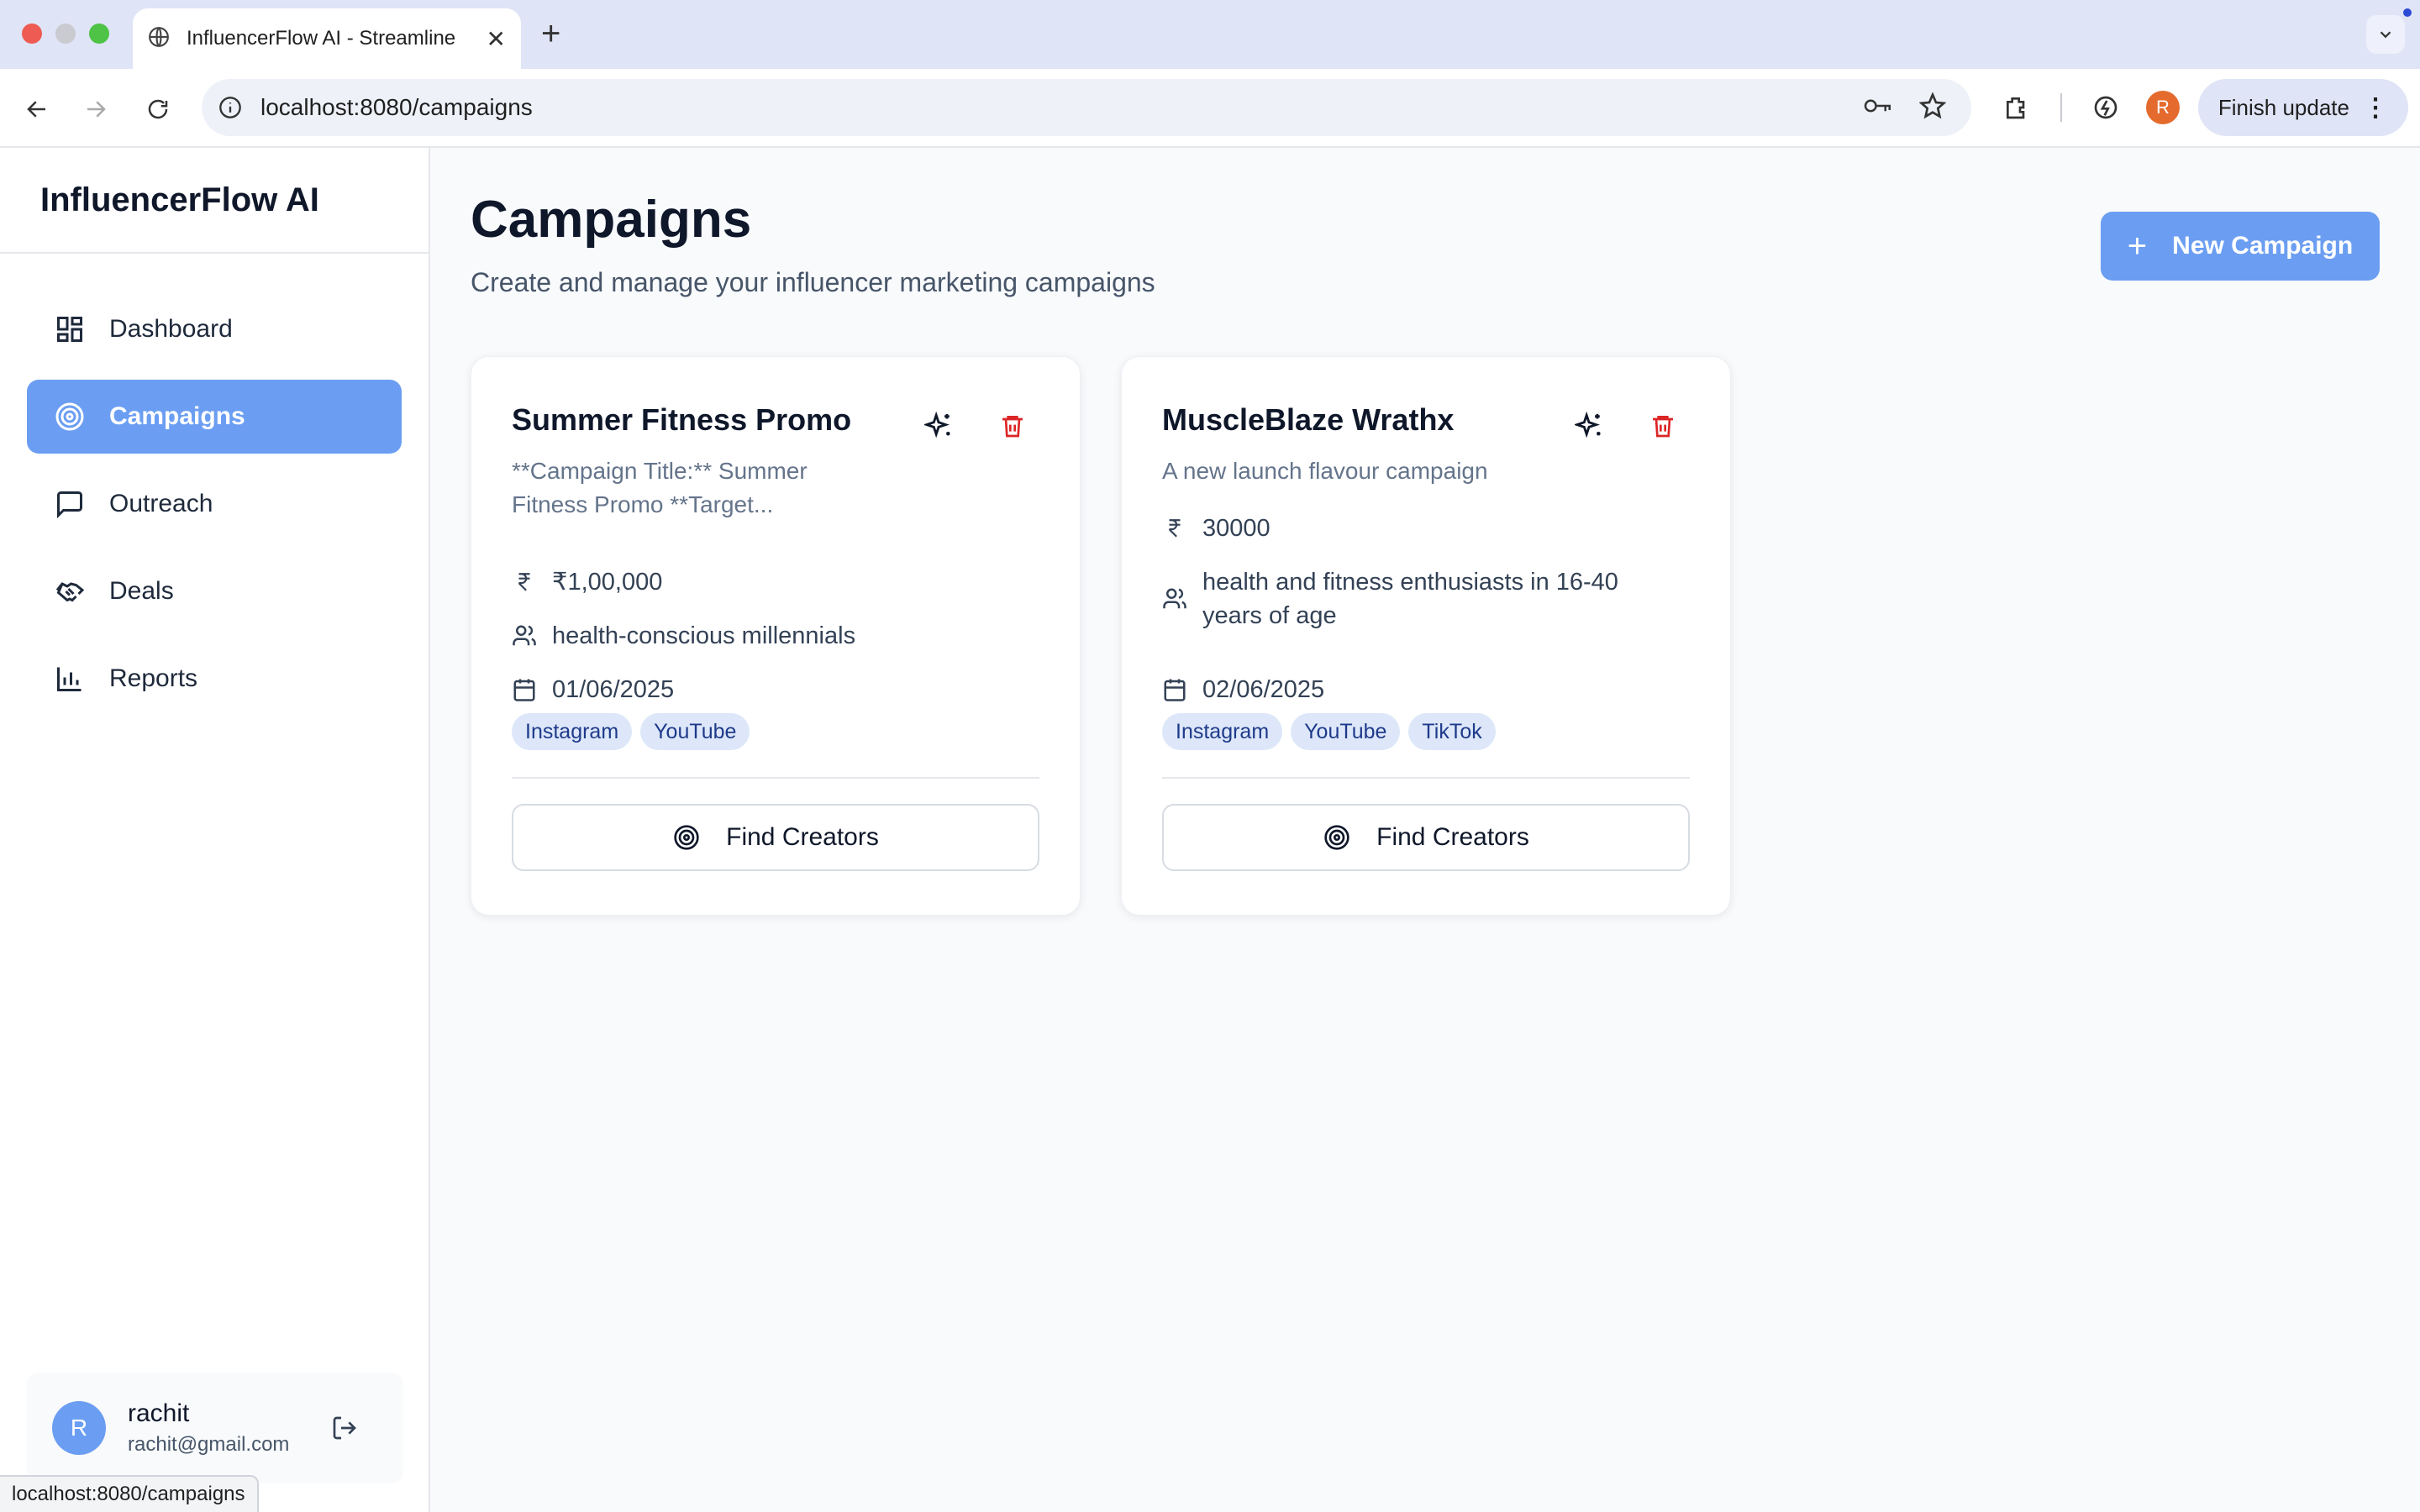 This screenshot has width=2420, height=1512. I want to click on bar-chart-icon, so click(70, 679).